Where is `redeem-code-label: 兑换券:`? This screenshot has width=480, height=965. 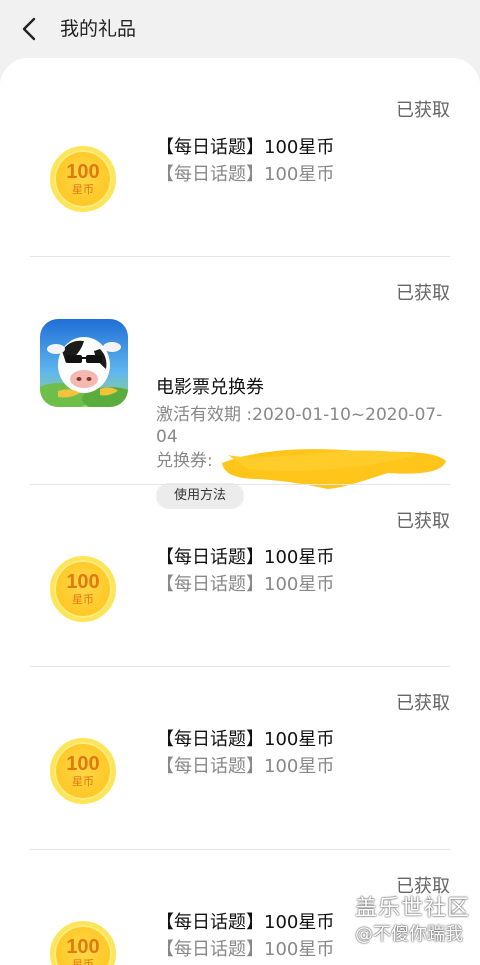 redeem-code-label: 兑换券: is located at coordinates (184, 461).